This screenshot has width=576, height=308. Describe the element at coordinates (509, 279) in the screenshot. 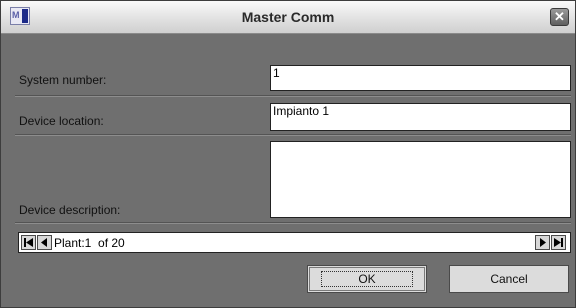

I see `cancel-button: Cancel` at that location.